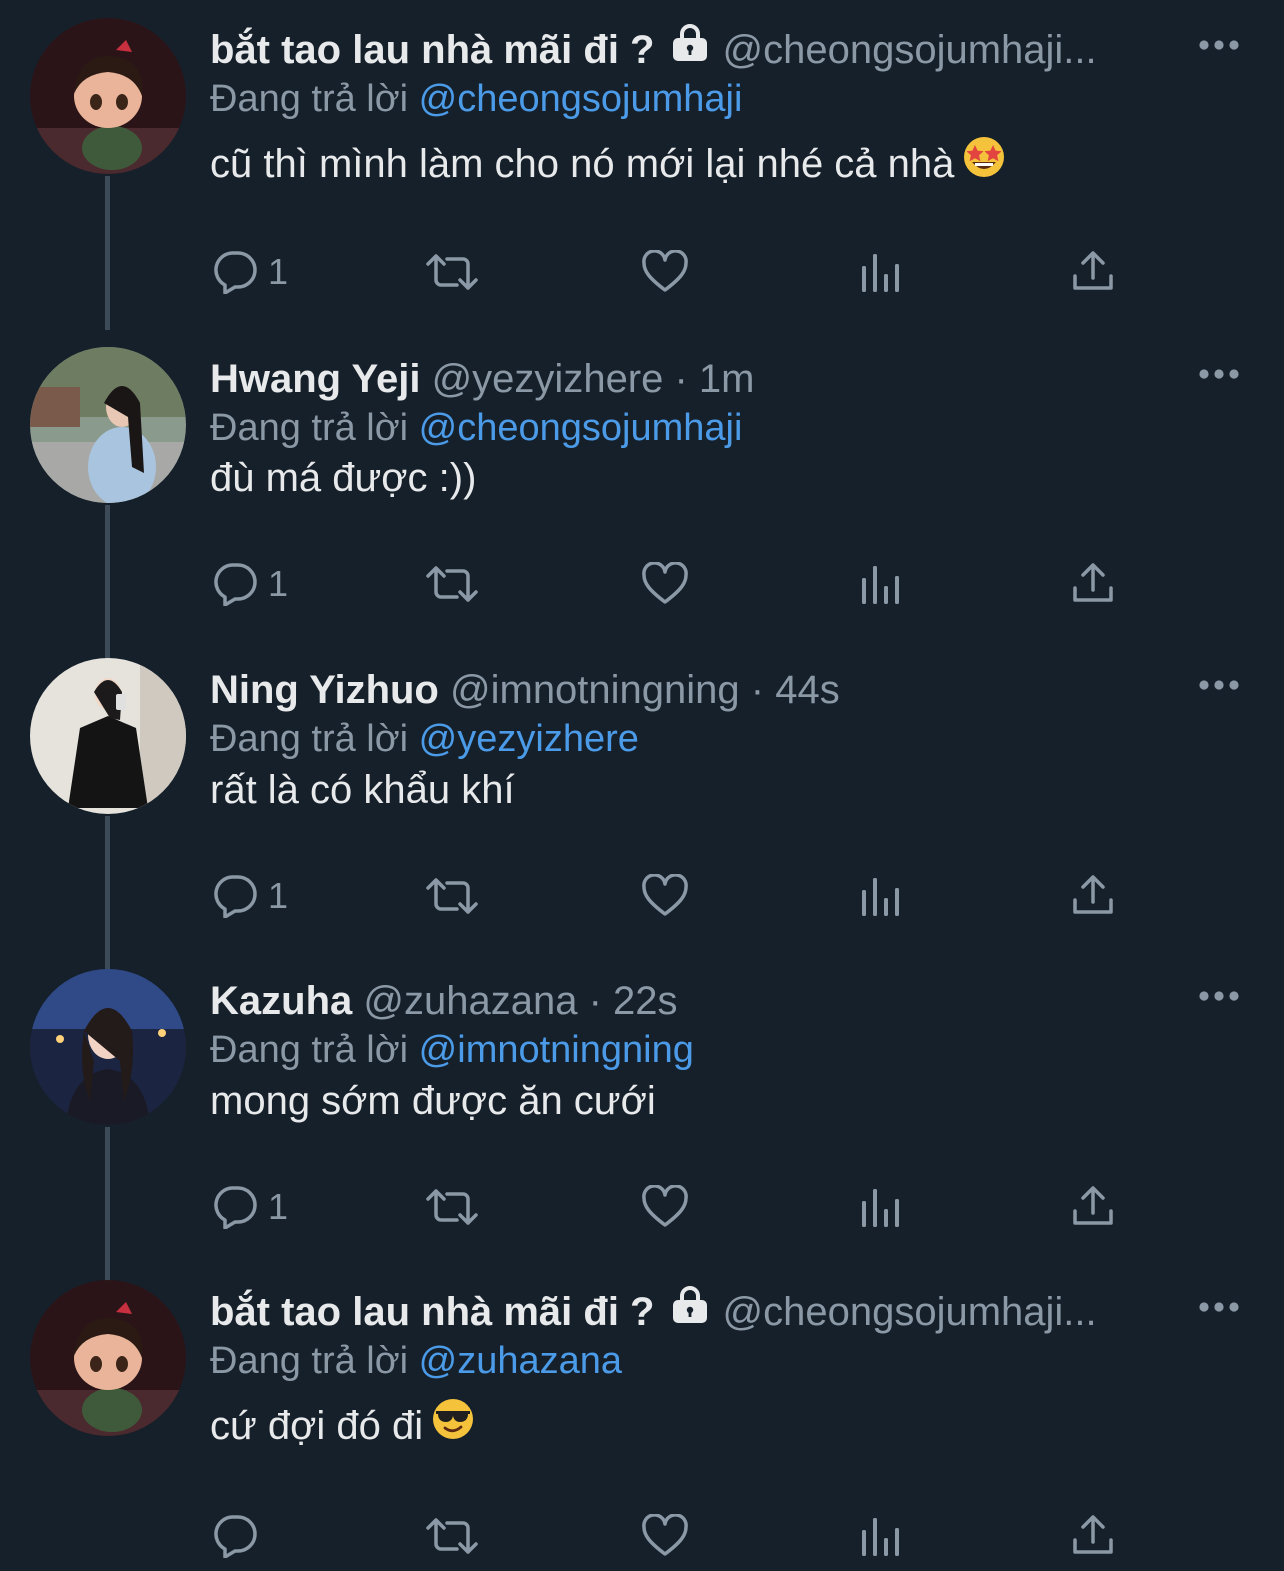 The image size is (1284, 1571). I want to click on tweet-text: đù má được :)), so click(343, 478).